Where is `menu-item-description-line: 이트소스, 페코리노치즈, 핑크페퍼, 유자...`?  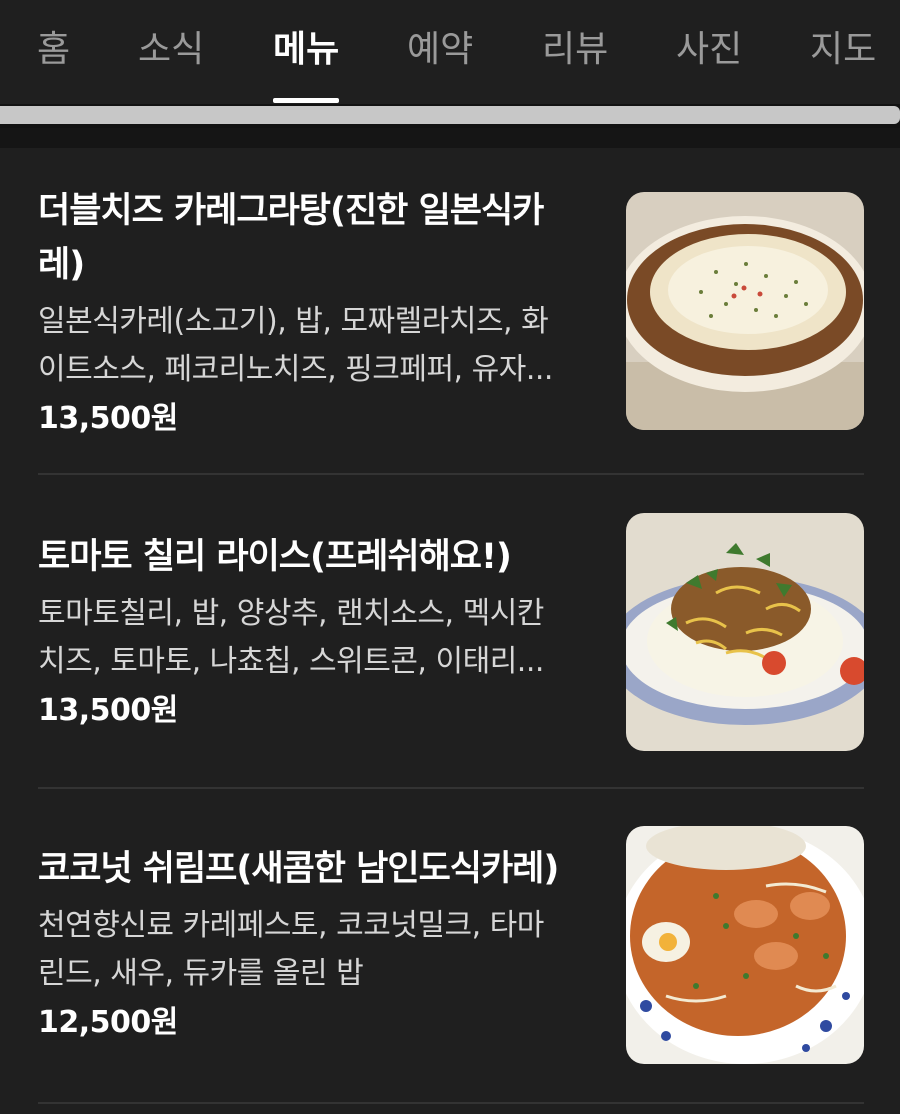 menu-item-description-line: 이트소스, 페코리노치즈, 핑크페퍼, 유자... is located at coordinates (295, 369).